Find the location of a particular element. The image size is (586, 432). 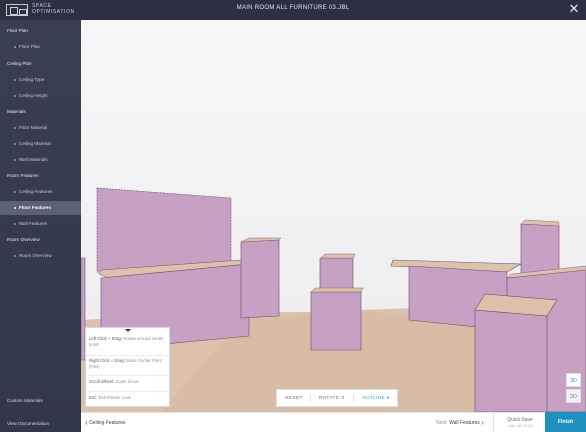

help-row-esc: Esc: Exit Pointer Lock is located at coordinates (127, 400).